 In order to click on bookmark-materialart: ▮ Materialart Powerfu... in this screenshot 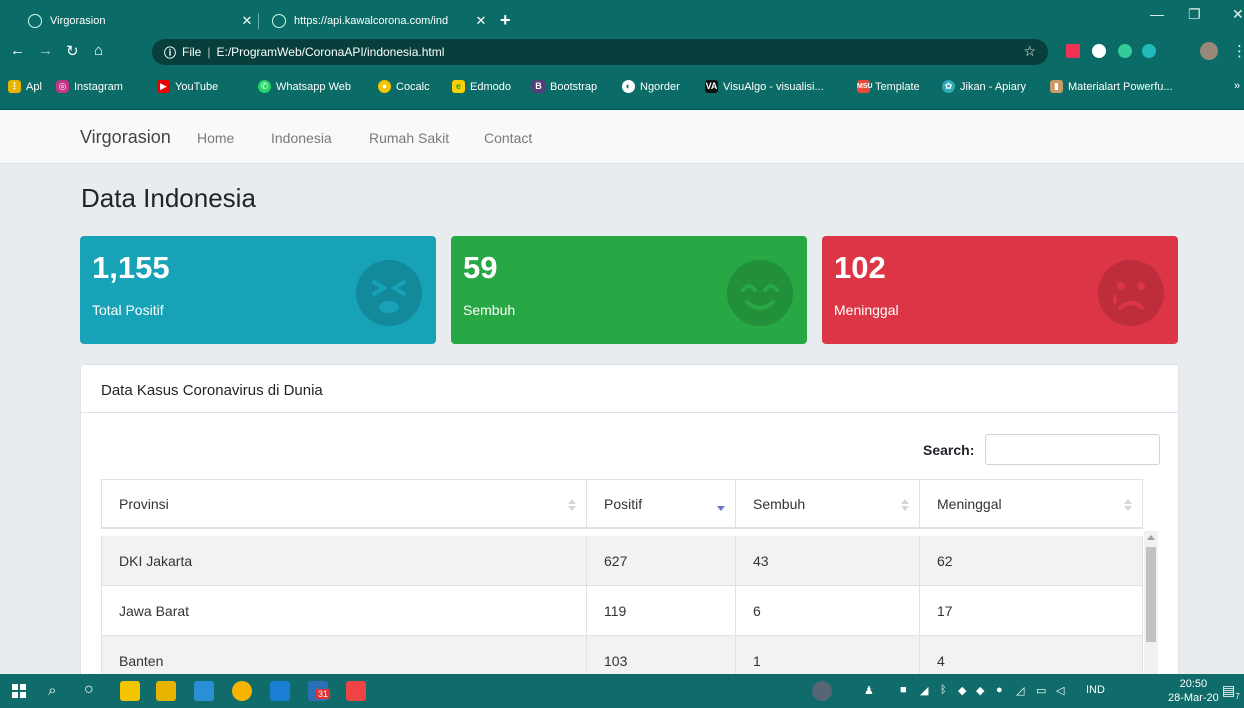, I will do `click(1111, 86)`.